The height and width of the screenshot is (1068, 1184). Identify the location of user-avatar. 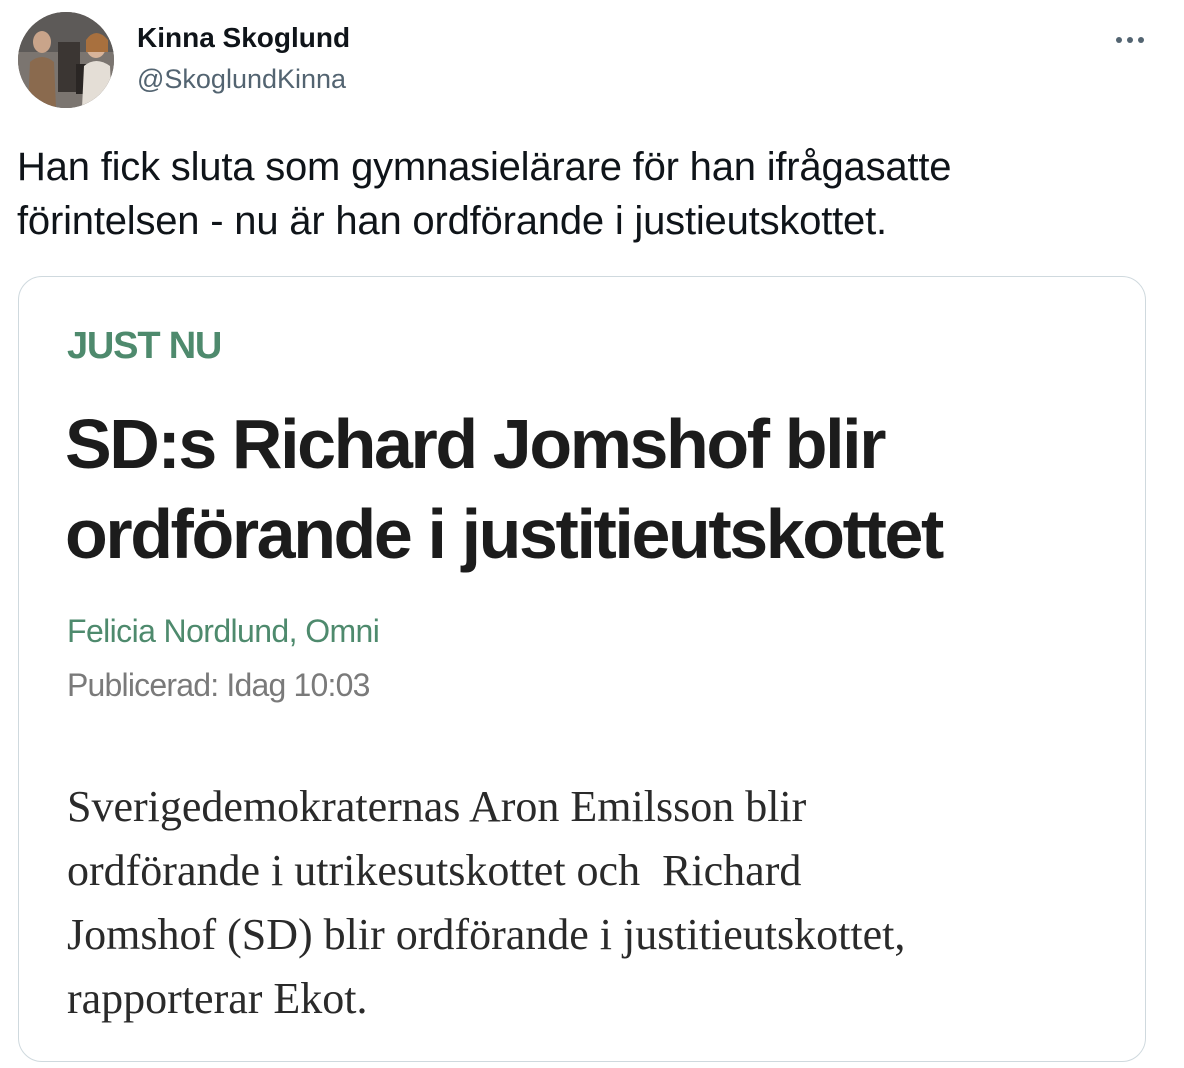
(66, 60).